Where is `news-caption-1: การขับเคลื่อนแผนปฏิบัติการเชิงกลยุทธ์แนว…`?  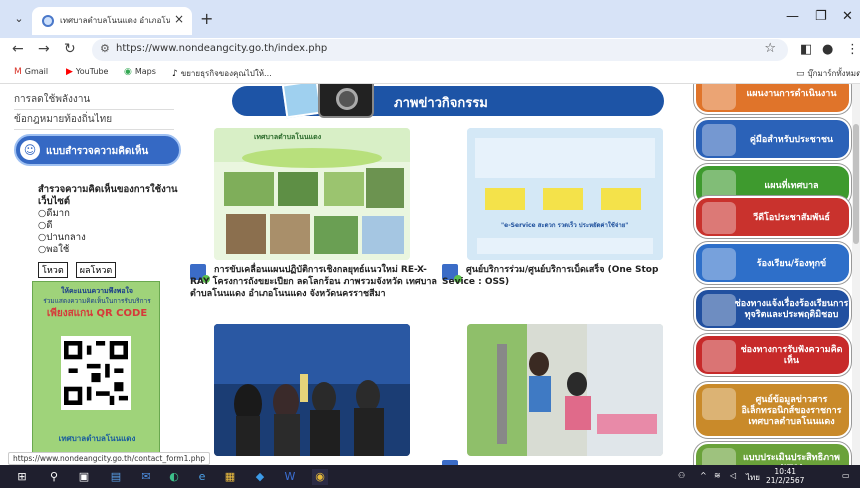 news-caption-1: การขับเคลื่อนแผนปฏิบัติการเชิงกลยุทธ์แนว… is located at coordinates (315, 282).